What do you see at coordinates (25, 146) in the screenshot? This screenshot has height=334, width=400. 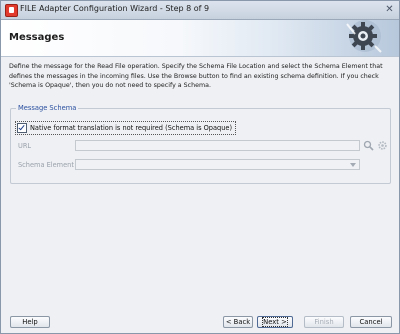 I see `url-label: URL` at bounding box center [25, 146].